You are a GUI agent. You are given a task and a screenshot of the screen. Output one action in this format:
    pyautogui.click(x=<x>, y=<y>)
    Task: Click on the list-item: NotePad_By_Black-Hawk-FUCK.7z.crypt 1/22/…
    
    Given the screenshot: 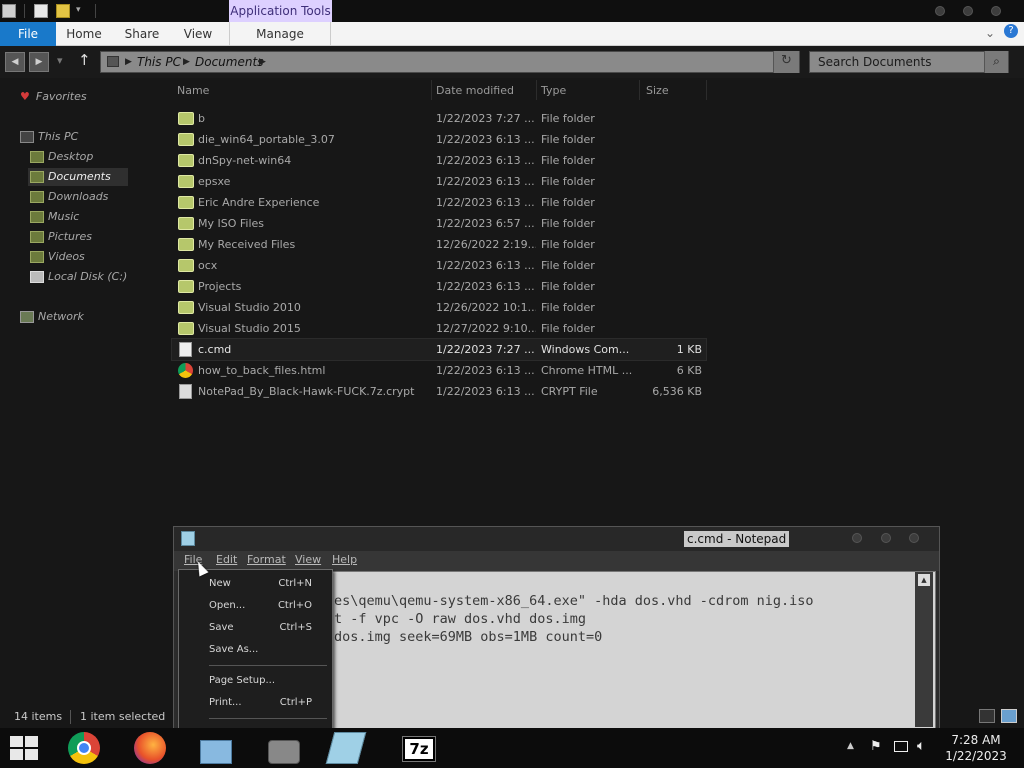 What is the action you would take?
    pyautogui.click(x=439, y=391)
    